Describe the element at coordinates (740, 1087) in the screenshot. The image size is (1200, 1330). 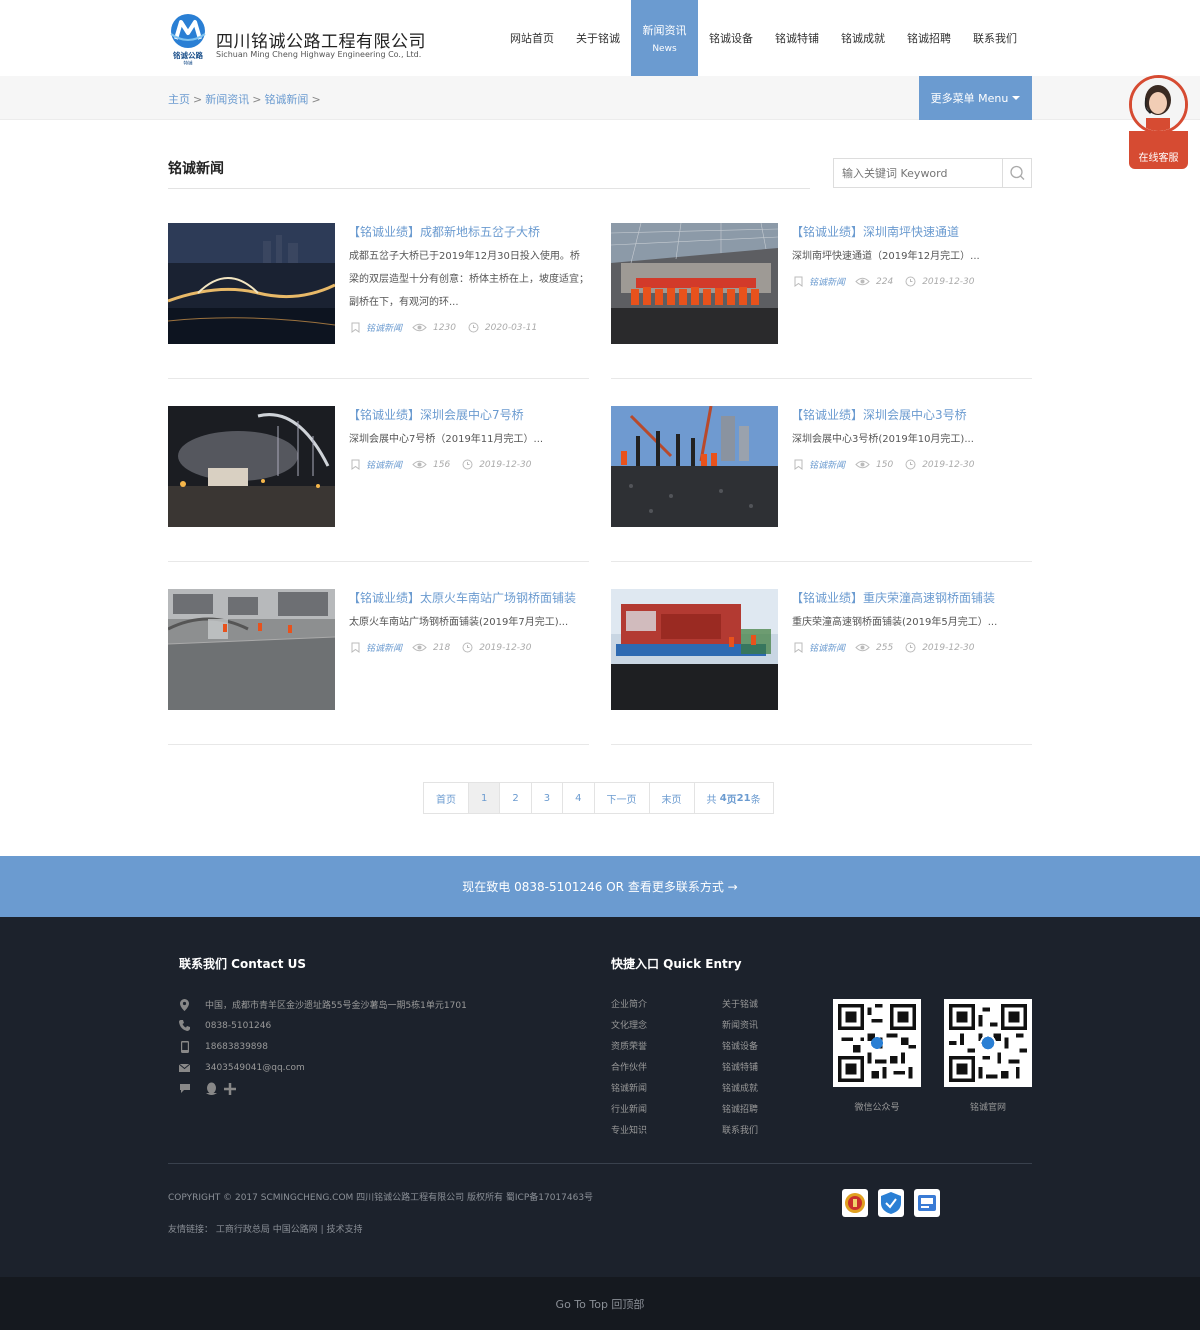
I see `footer-link: 铭诚成就` at that location.